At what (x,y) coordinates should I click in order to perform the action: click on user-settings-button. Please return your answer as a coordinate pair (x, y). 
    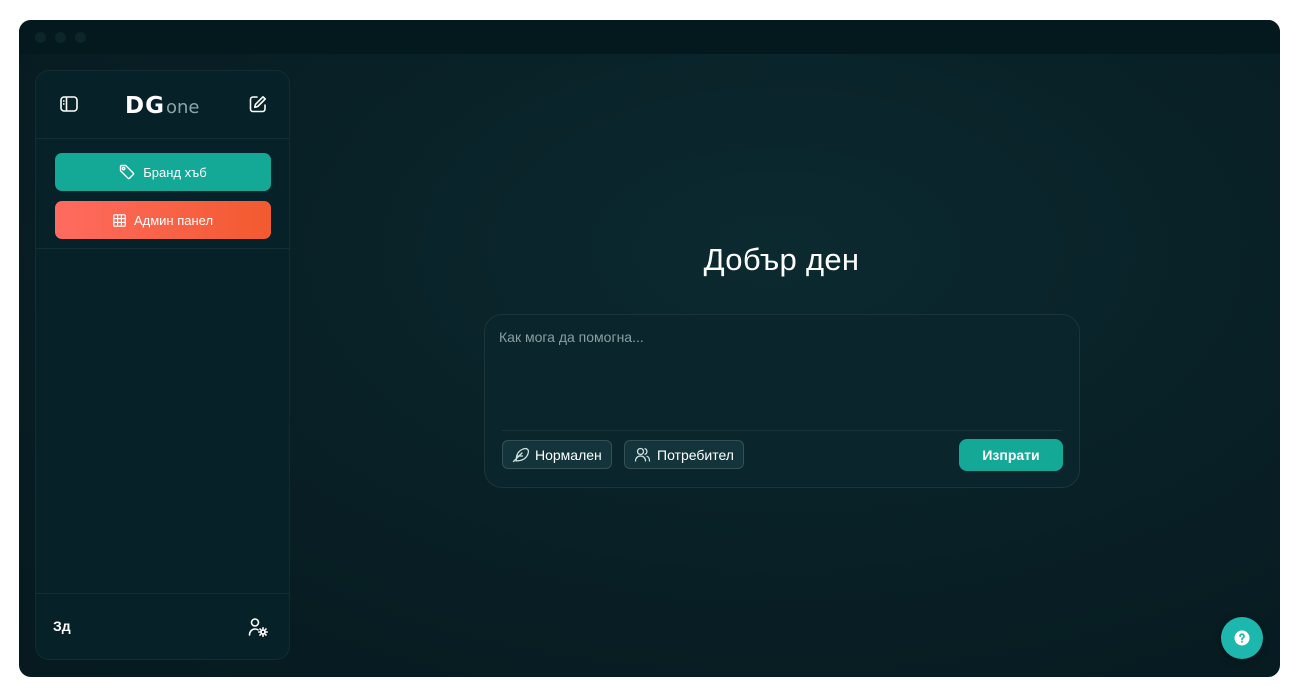
    Looking at the image, I should click on (258, 627).